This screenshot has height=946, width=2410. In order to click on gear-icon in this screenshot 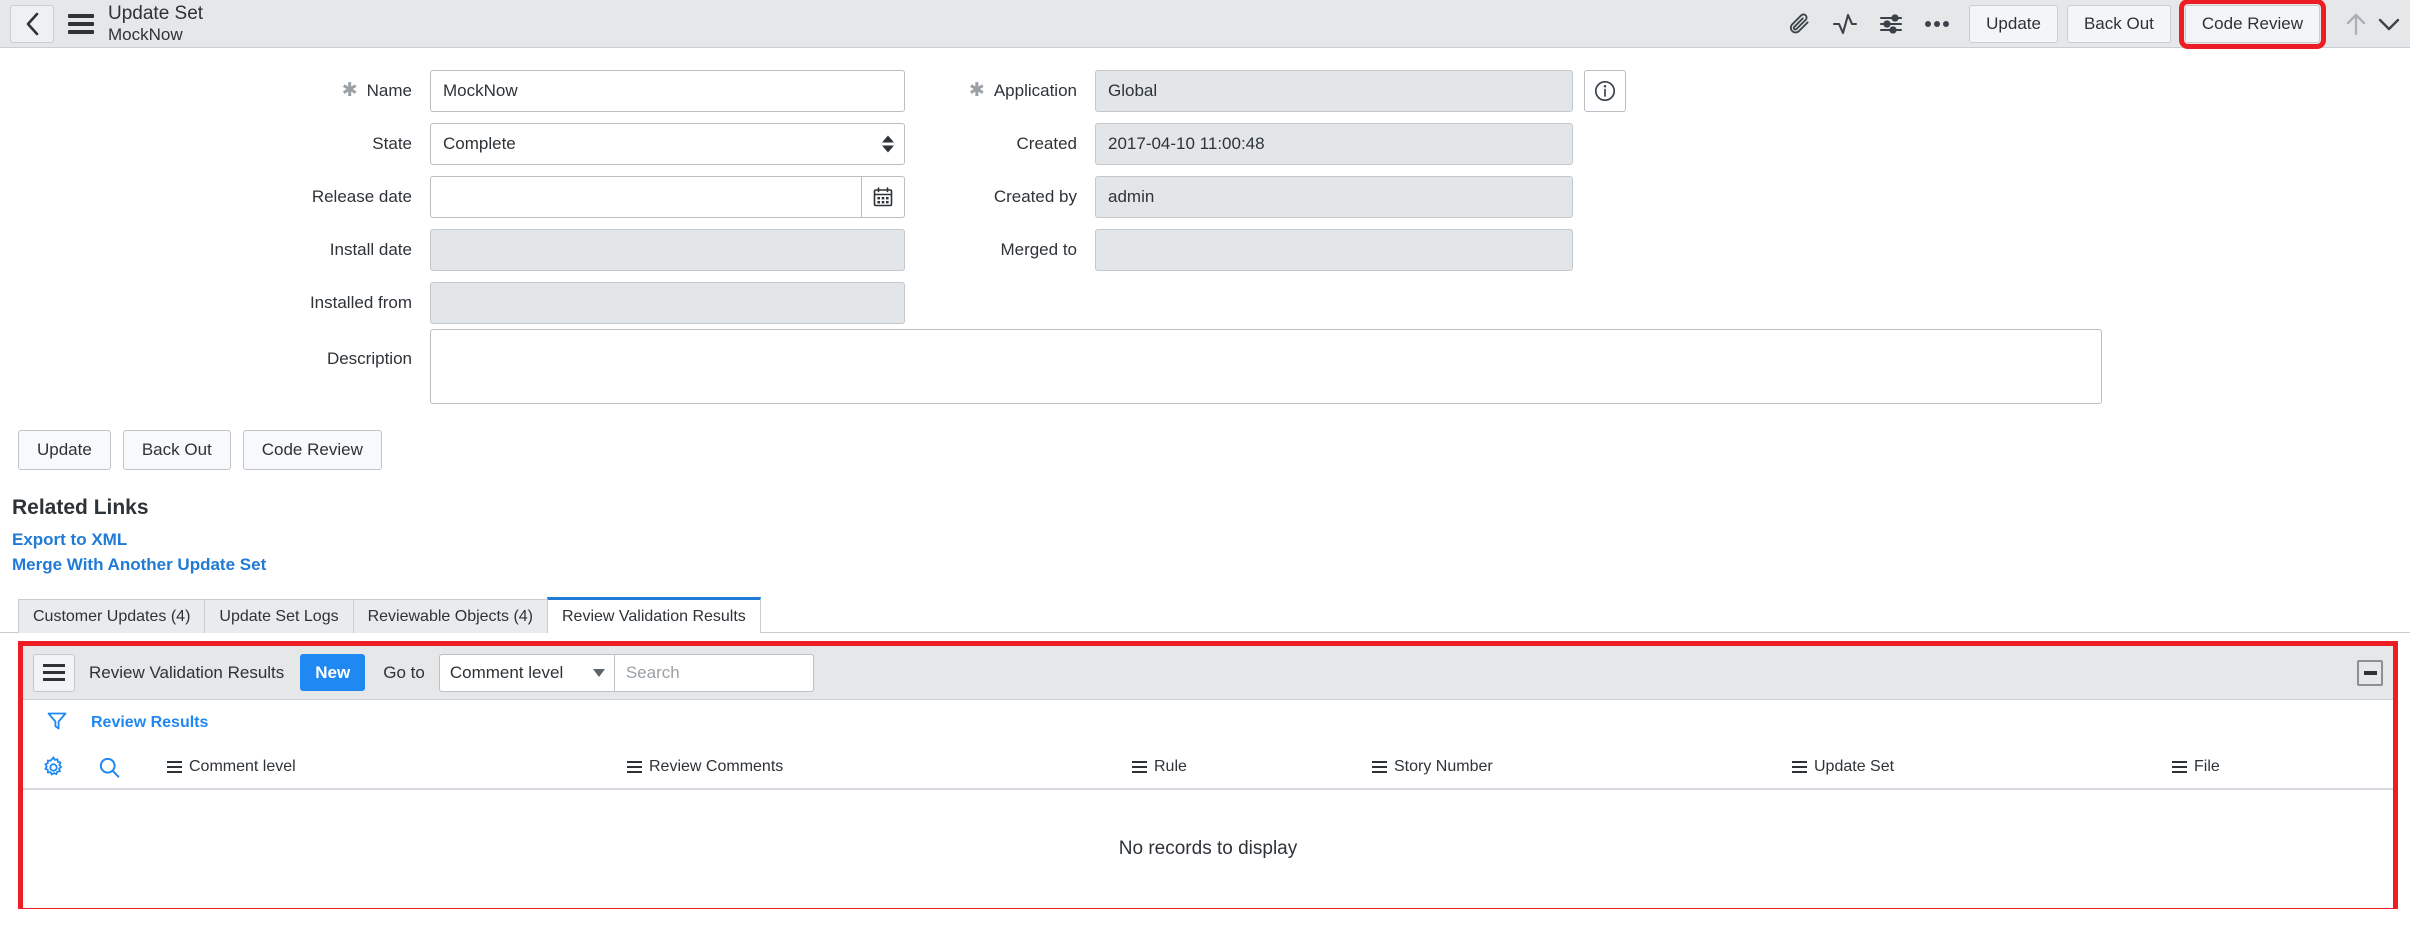, I will do `click(69, 767)`.